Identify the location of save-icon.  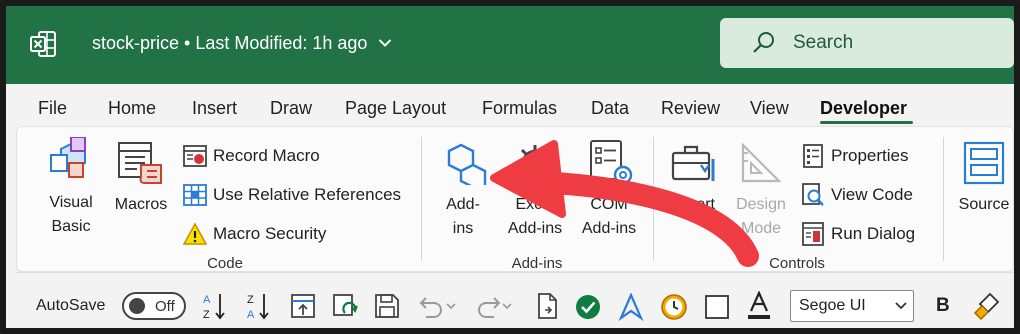
(387, 306).